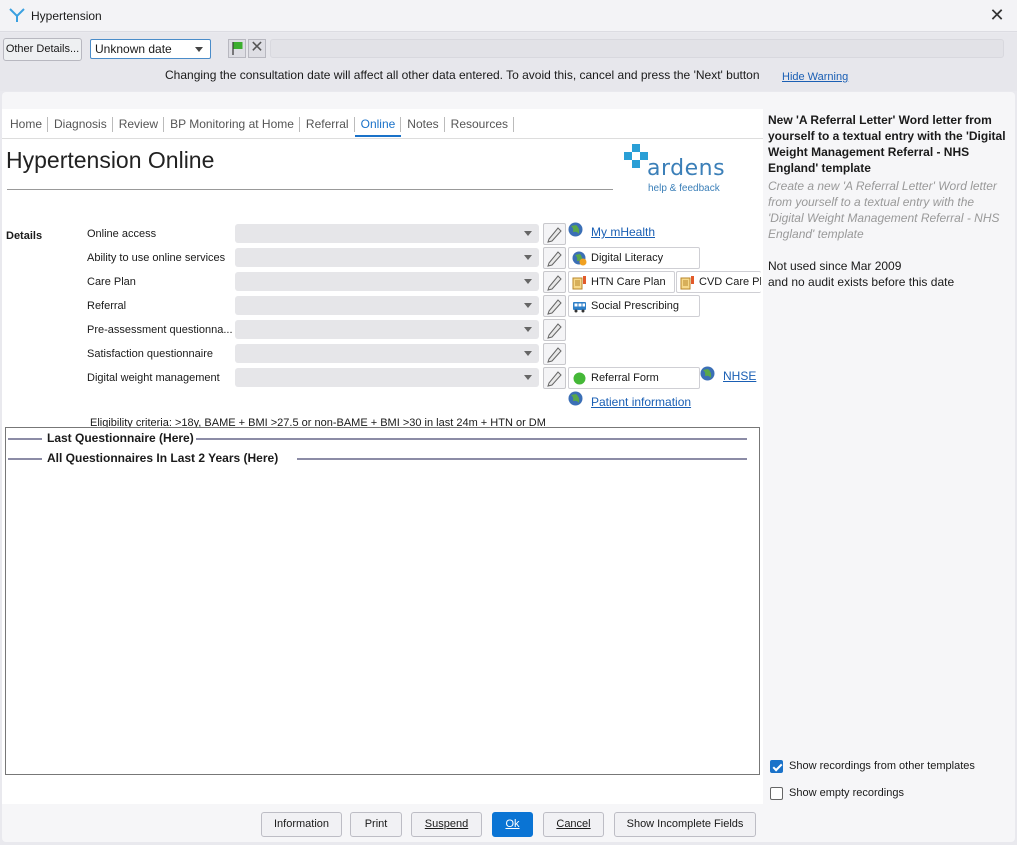 Image resolution: width=1017 pixels, height=845 pixels. What do you see at coordinates (387, 329) in the screenshot?
I see `pre-assessment-combo` at bounding box center [387, 329].